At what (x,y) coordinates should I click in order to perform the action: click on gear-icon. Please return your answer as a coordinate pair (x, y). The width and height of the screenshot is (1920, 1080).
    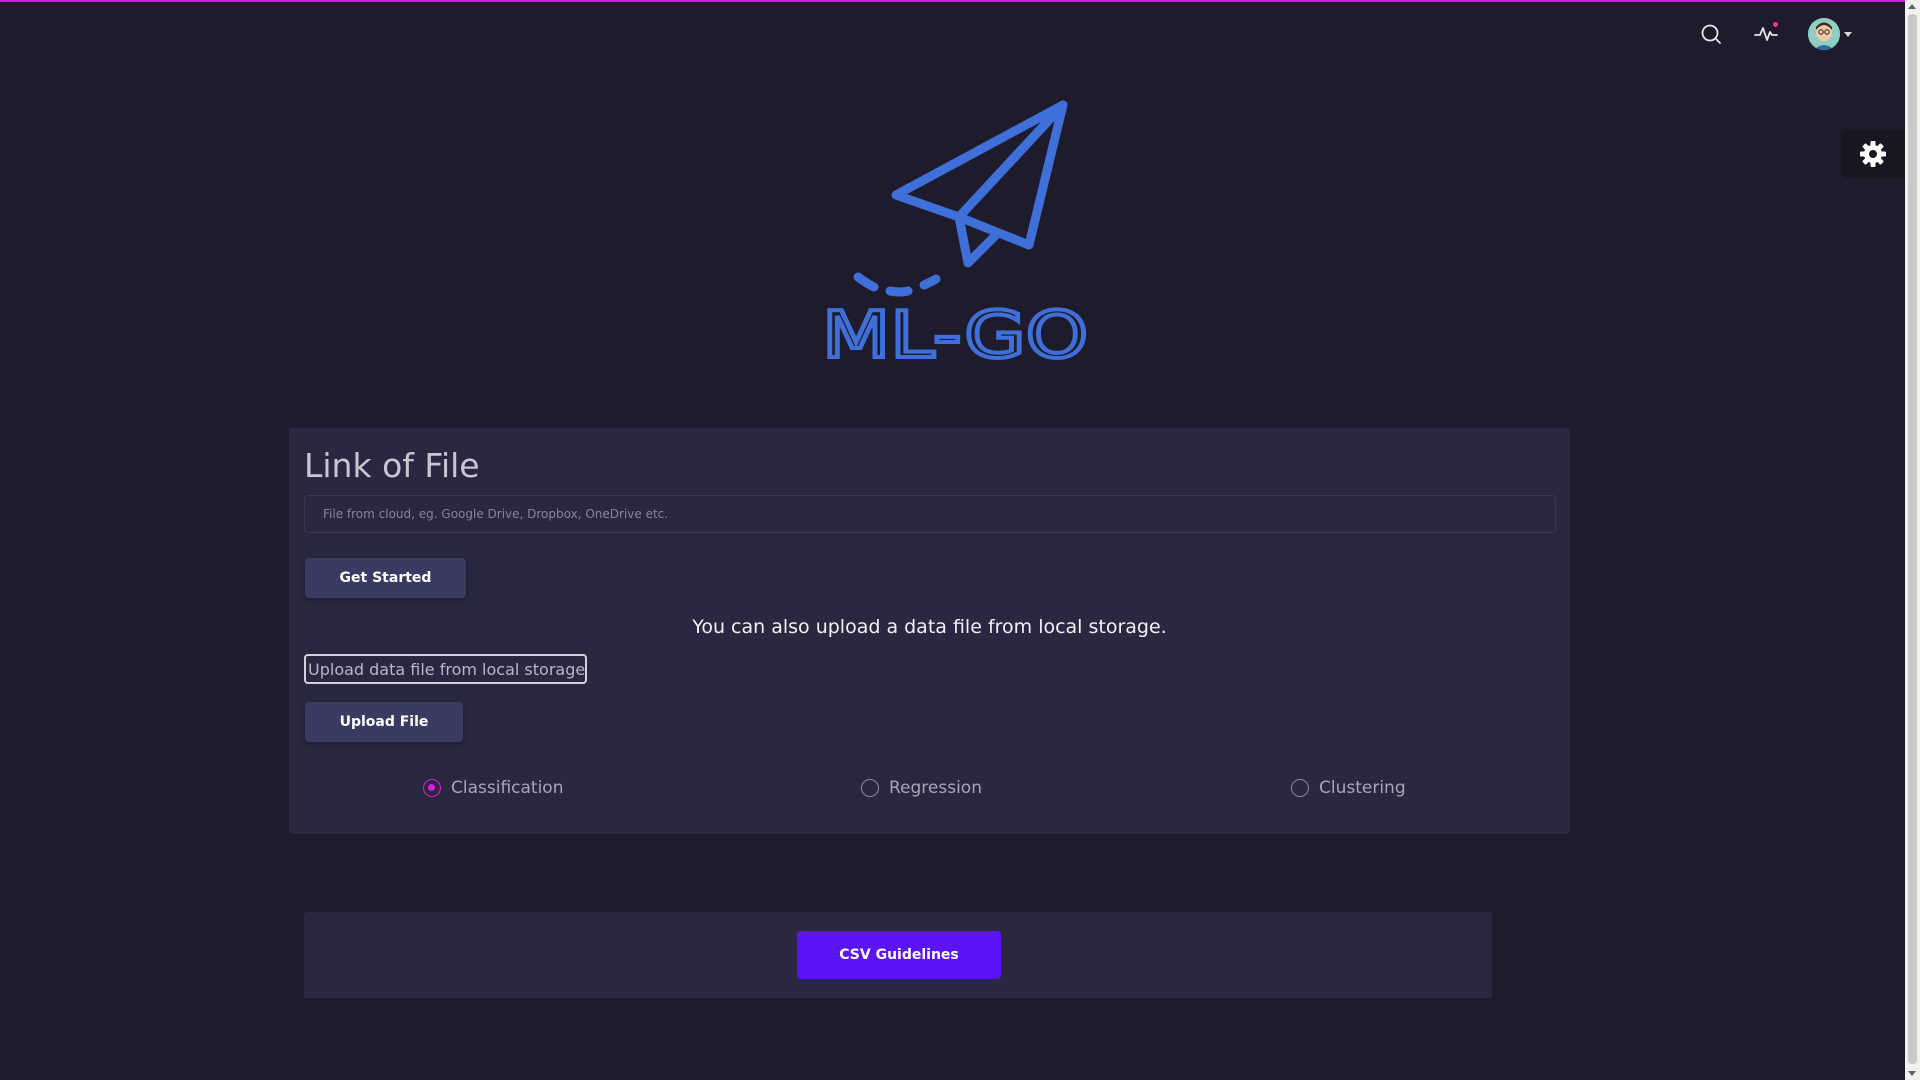
    Looking at the image, I should click on (1873, 154).